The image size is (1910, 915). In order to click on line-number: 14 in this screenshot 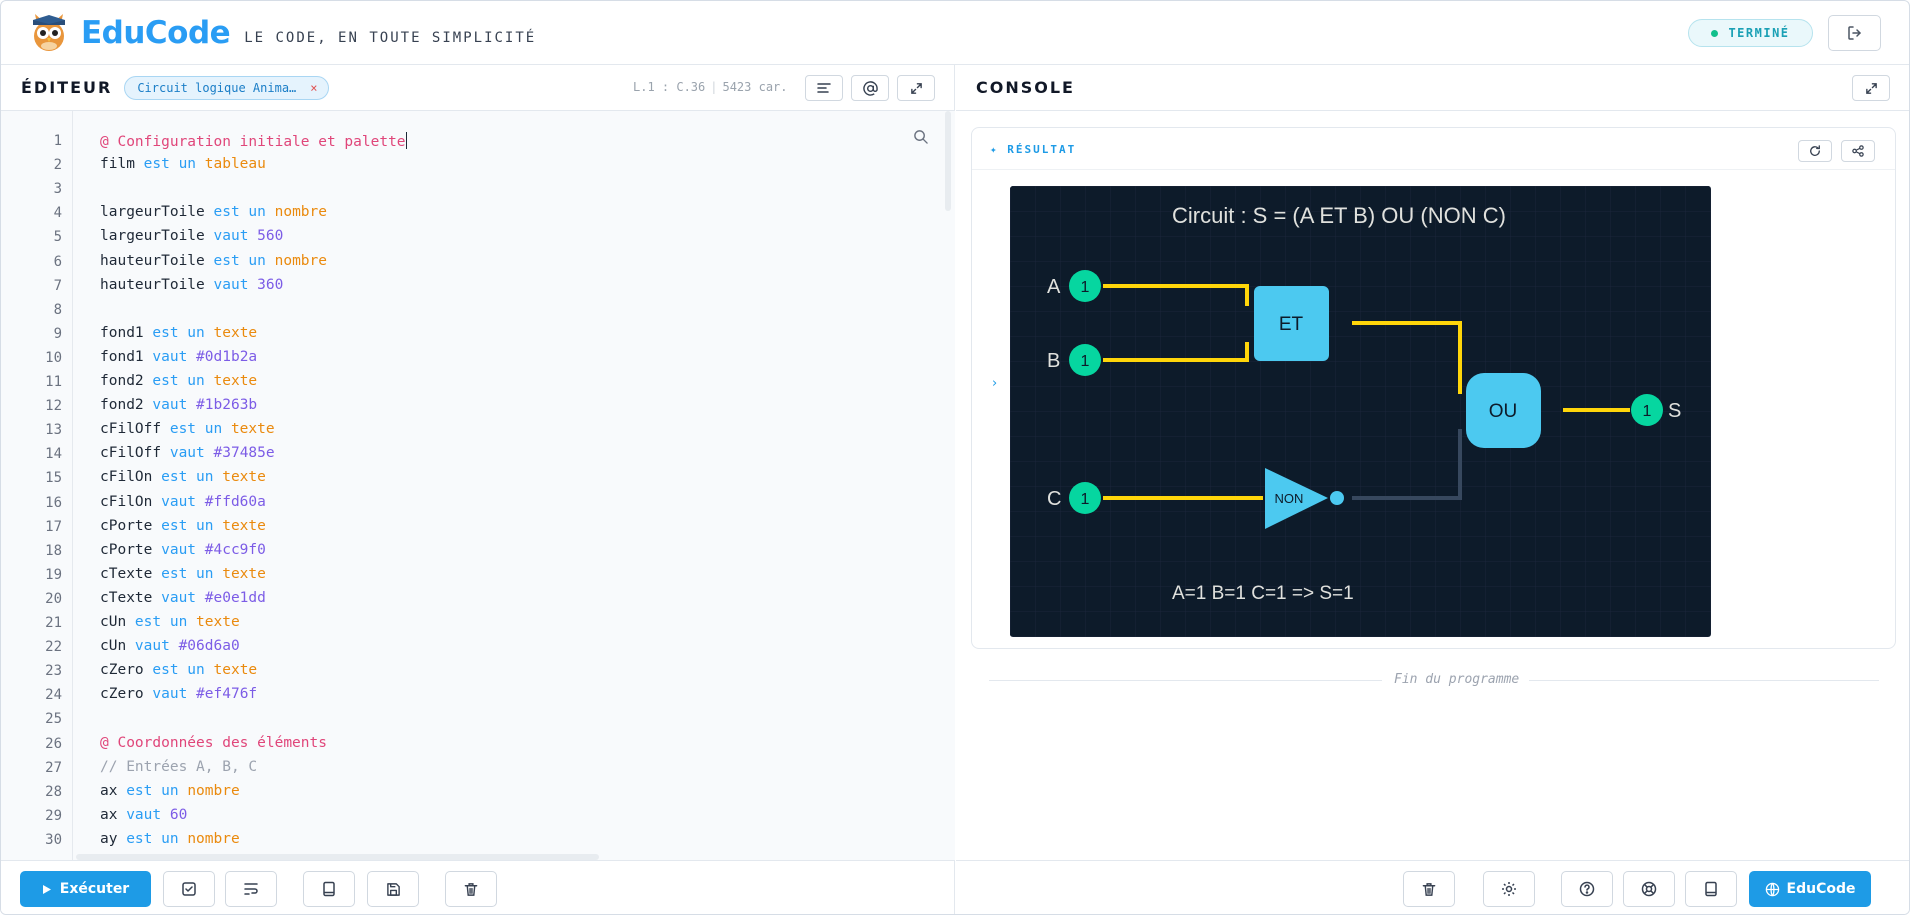, I will do `click(53, 454)`.